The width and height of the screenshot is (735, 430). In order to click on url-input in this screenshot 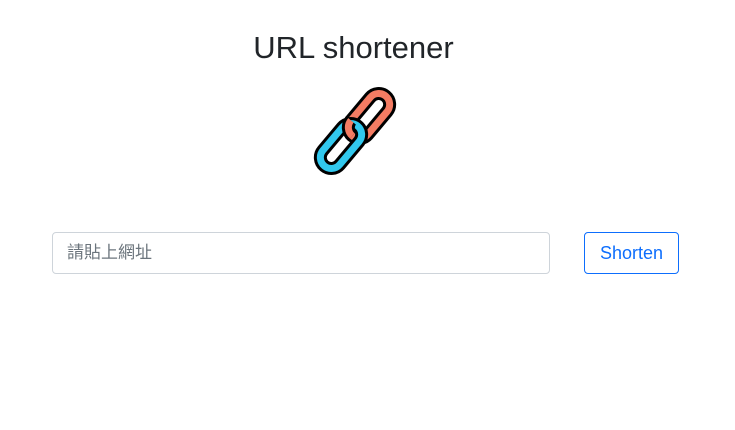, I will do `click(301, 253)`.